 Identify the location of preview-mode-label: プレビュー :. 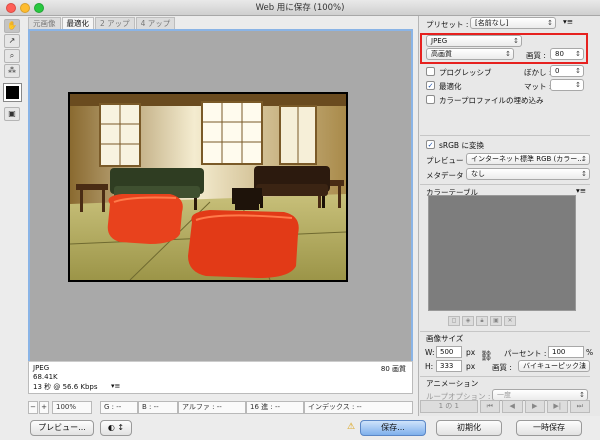
(447, 160).